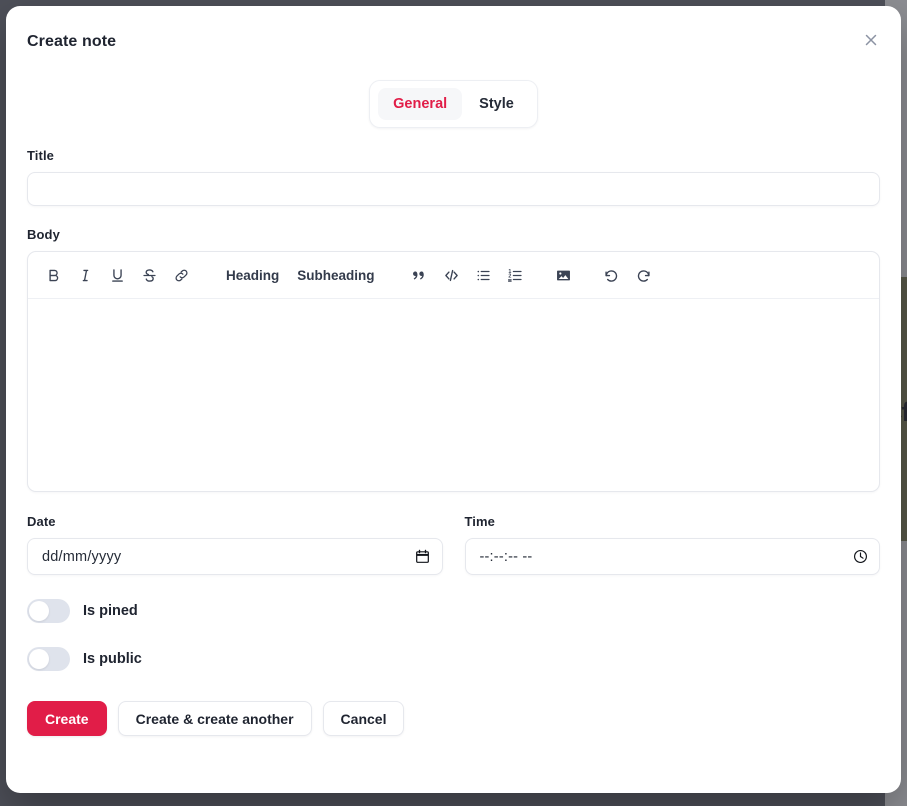 The width and height of the screenshot is (907, 806). I want to click on heading-button: Heading, so click(252, 275).